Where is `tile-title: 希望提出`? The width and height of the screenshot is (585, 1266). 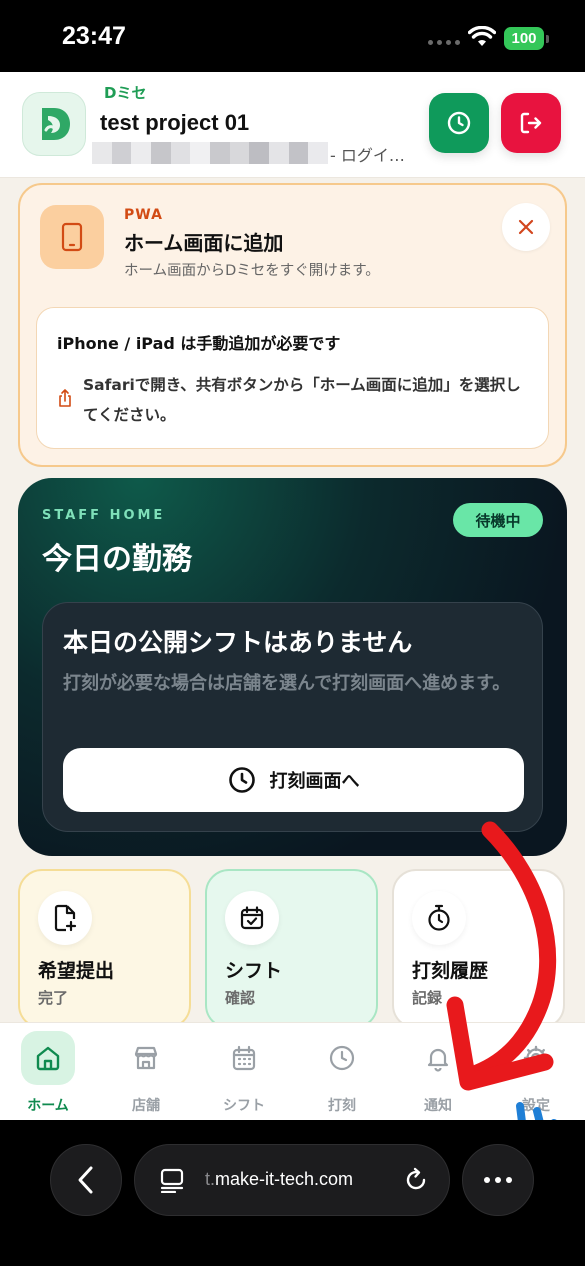
tile-title: 希望提出 is located at coordinates (76, 971).